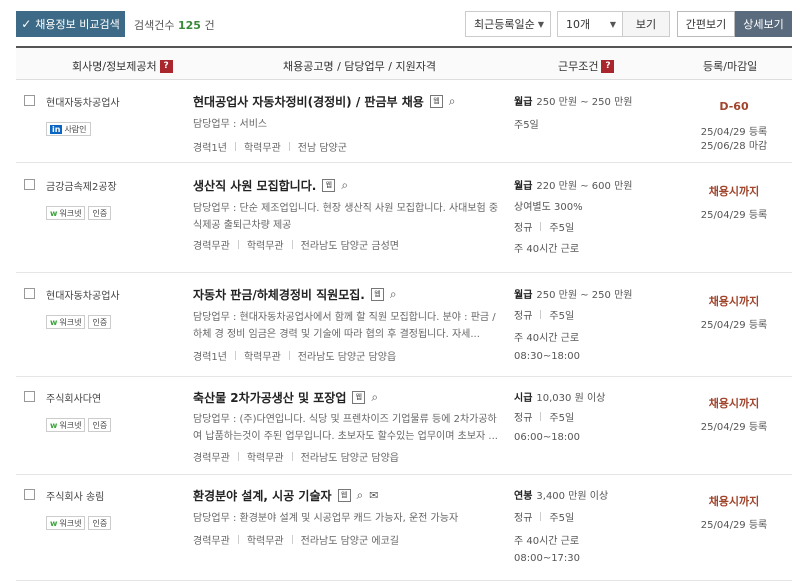  What do you see at coordinates (590, 24) in the screenshot?
I see `per-page-select: 10개 ▼` at bounding box center [590, 24].